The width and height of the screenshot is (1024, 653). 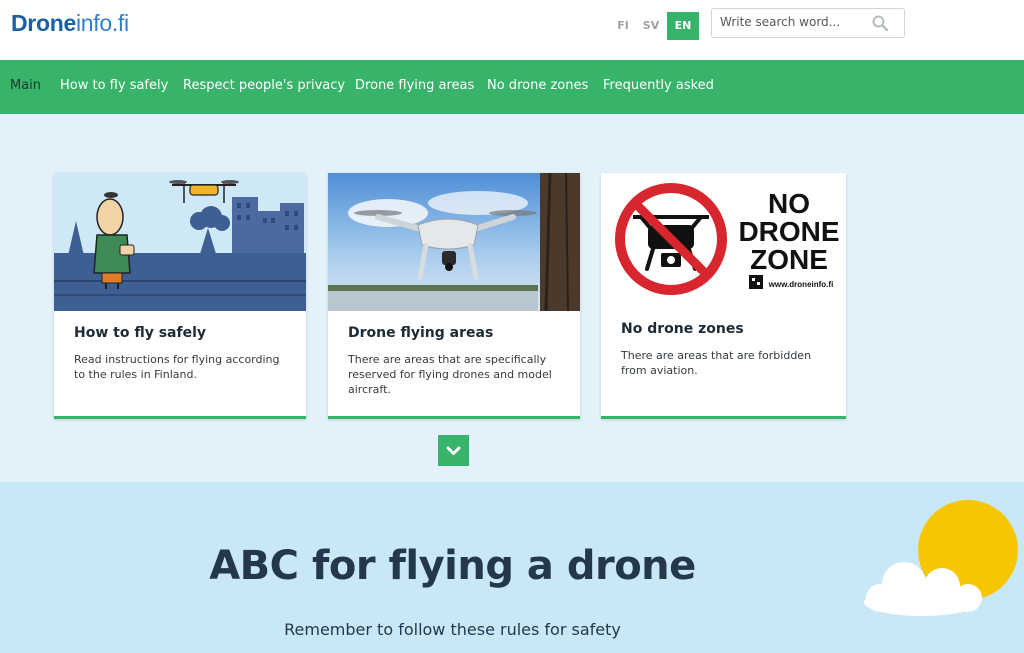 I want to click on card-title: No drone zones, so click(x=682, y=329).